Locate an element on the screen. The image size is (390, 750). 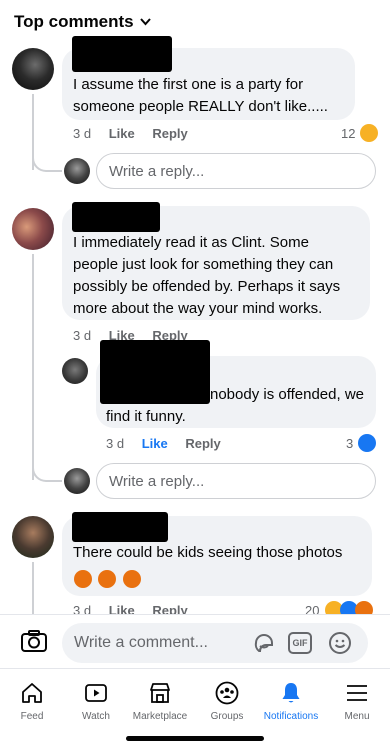
header: Top comments is located at coordinates (195, 22).